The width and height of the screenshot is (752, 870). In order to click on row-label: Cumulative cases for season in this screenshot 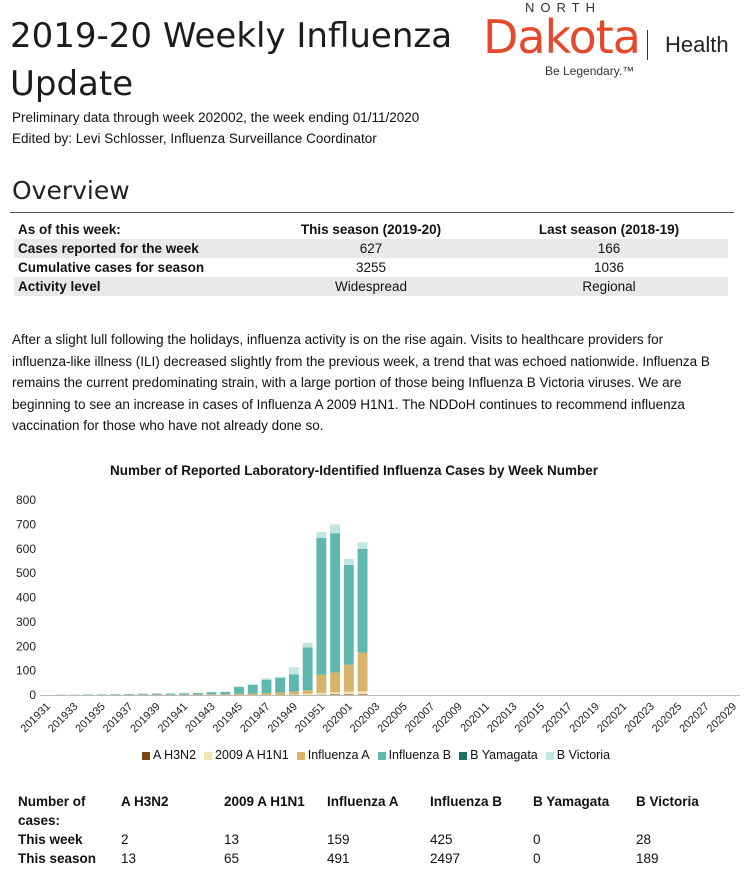, I will do `click(111, 267)`.